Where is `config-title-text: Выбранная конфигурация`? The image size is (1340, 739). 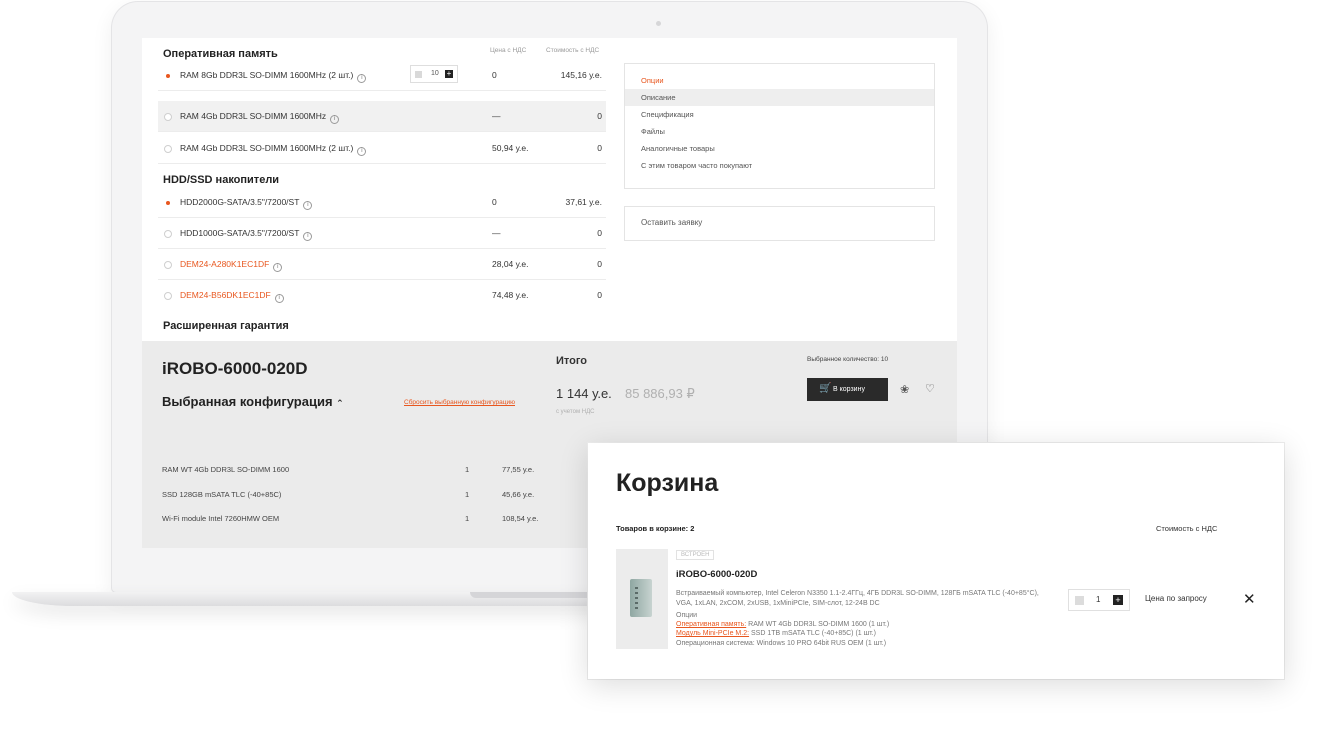 config-title-text: Выбранная конфигурация is located at coordinates (247, 401).